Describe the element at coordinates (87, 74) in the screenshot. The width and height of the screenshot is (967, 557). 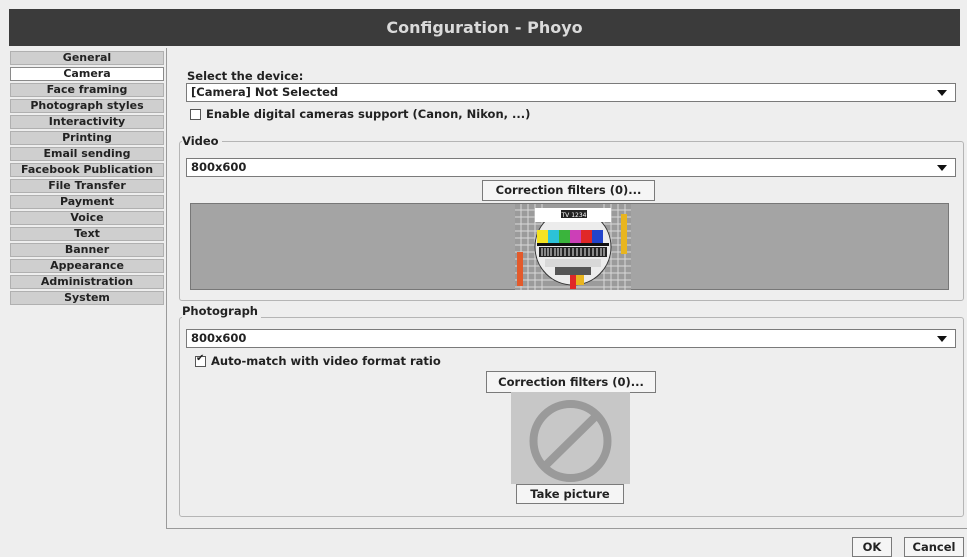
I see `sidebar-item-camera: Camera` at that location.